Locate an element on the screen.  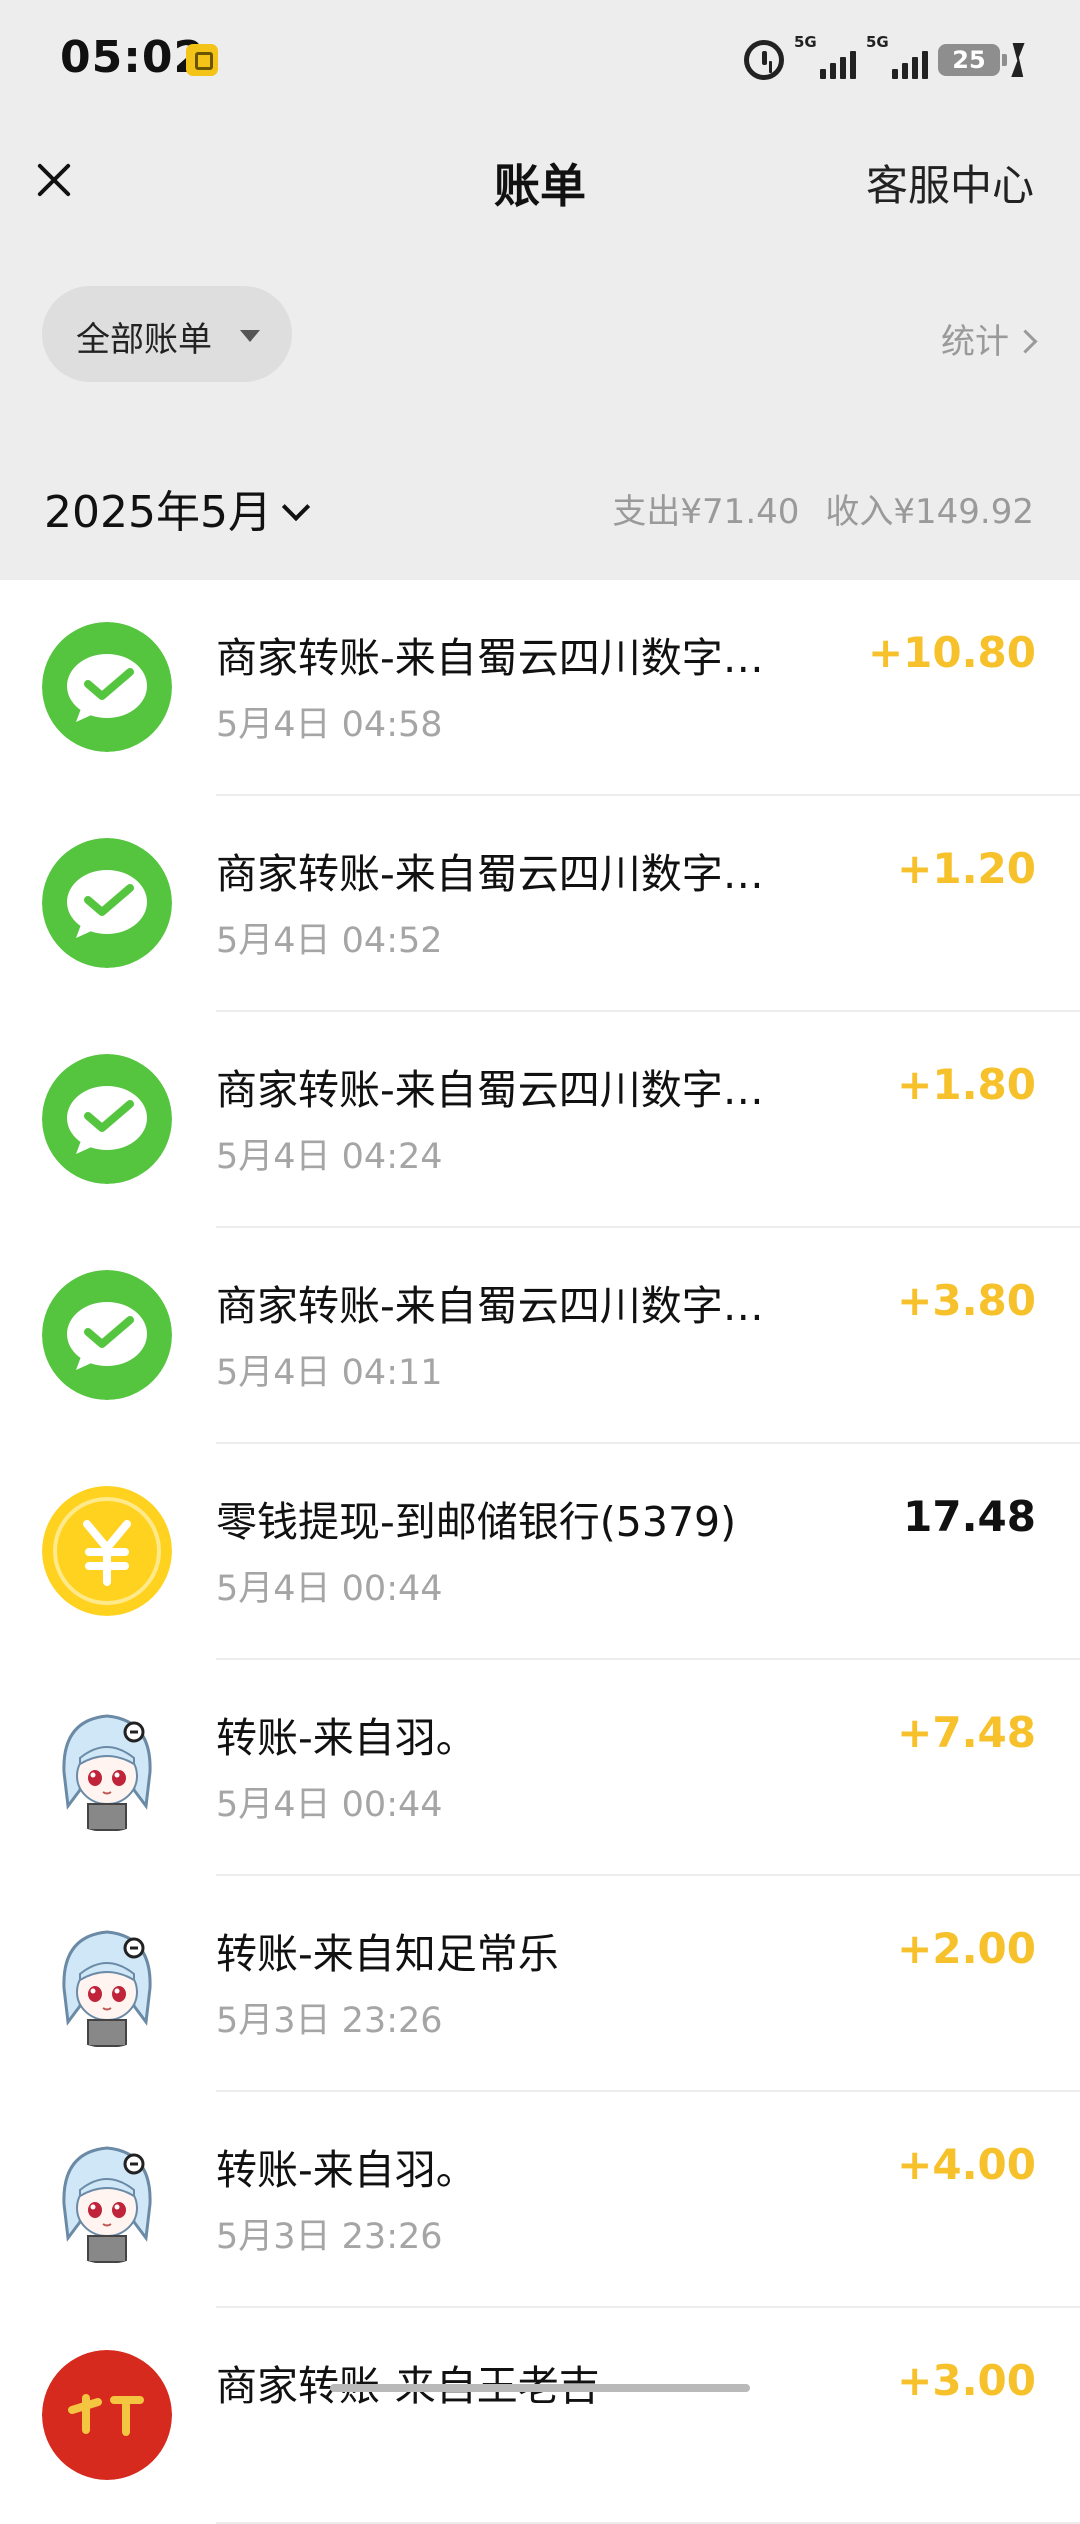
transaction-row: 商家转账-来自蜀云四川数字… 5月4日 04:52 +1.20 is located at coordinates (540, 904).